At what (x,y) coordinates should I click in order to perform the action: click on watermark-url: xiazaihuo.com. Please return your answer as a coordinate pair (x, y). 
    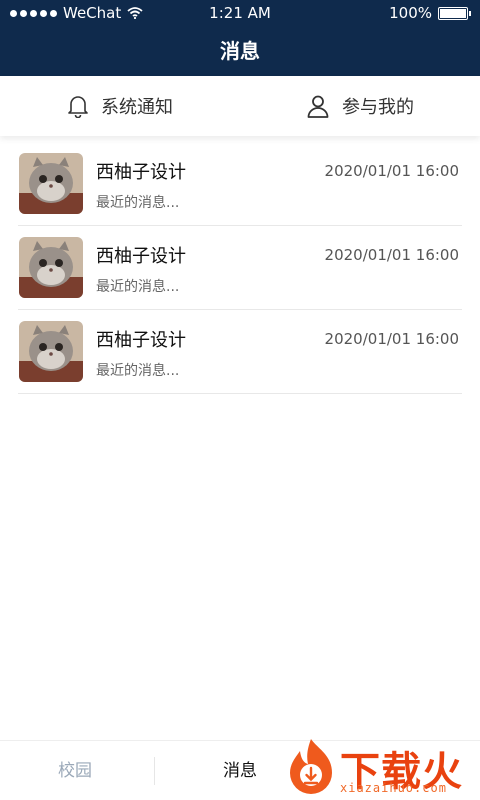
    Looking at the image, I should click on (393, 788).